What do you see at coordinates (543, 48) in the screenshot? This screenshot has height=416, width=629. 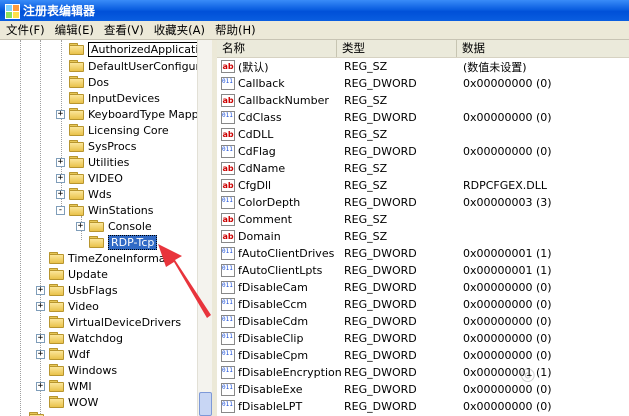 I see `column-header-data: 数据` at bounding box center [543, 48].